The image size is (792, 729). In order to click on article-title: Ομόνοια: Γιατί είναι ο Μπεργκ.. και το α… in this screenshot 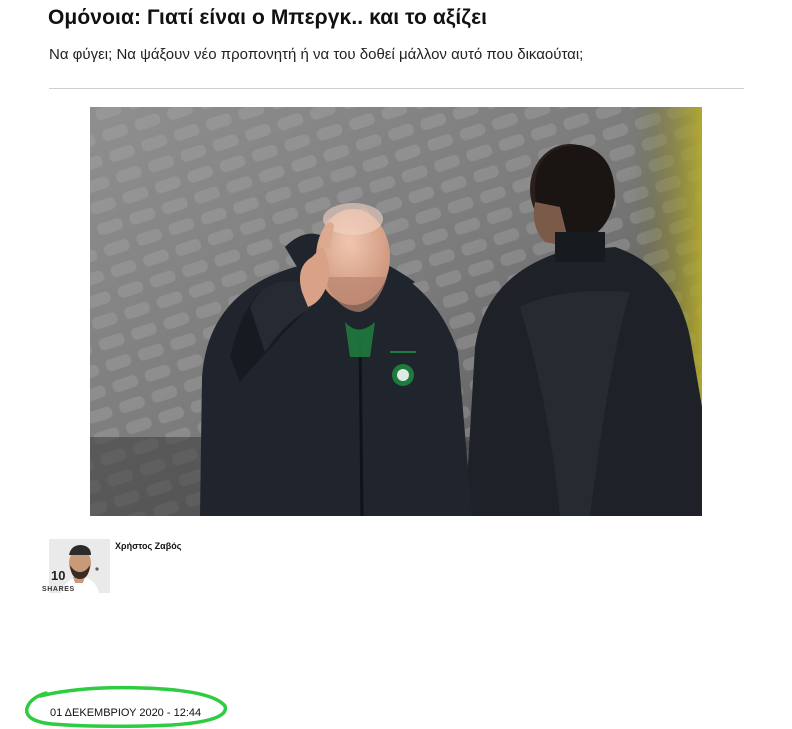, I will do `click(268, 17)`.